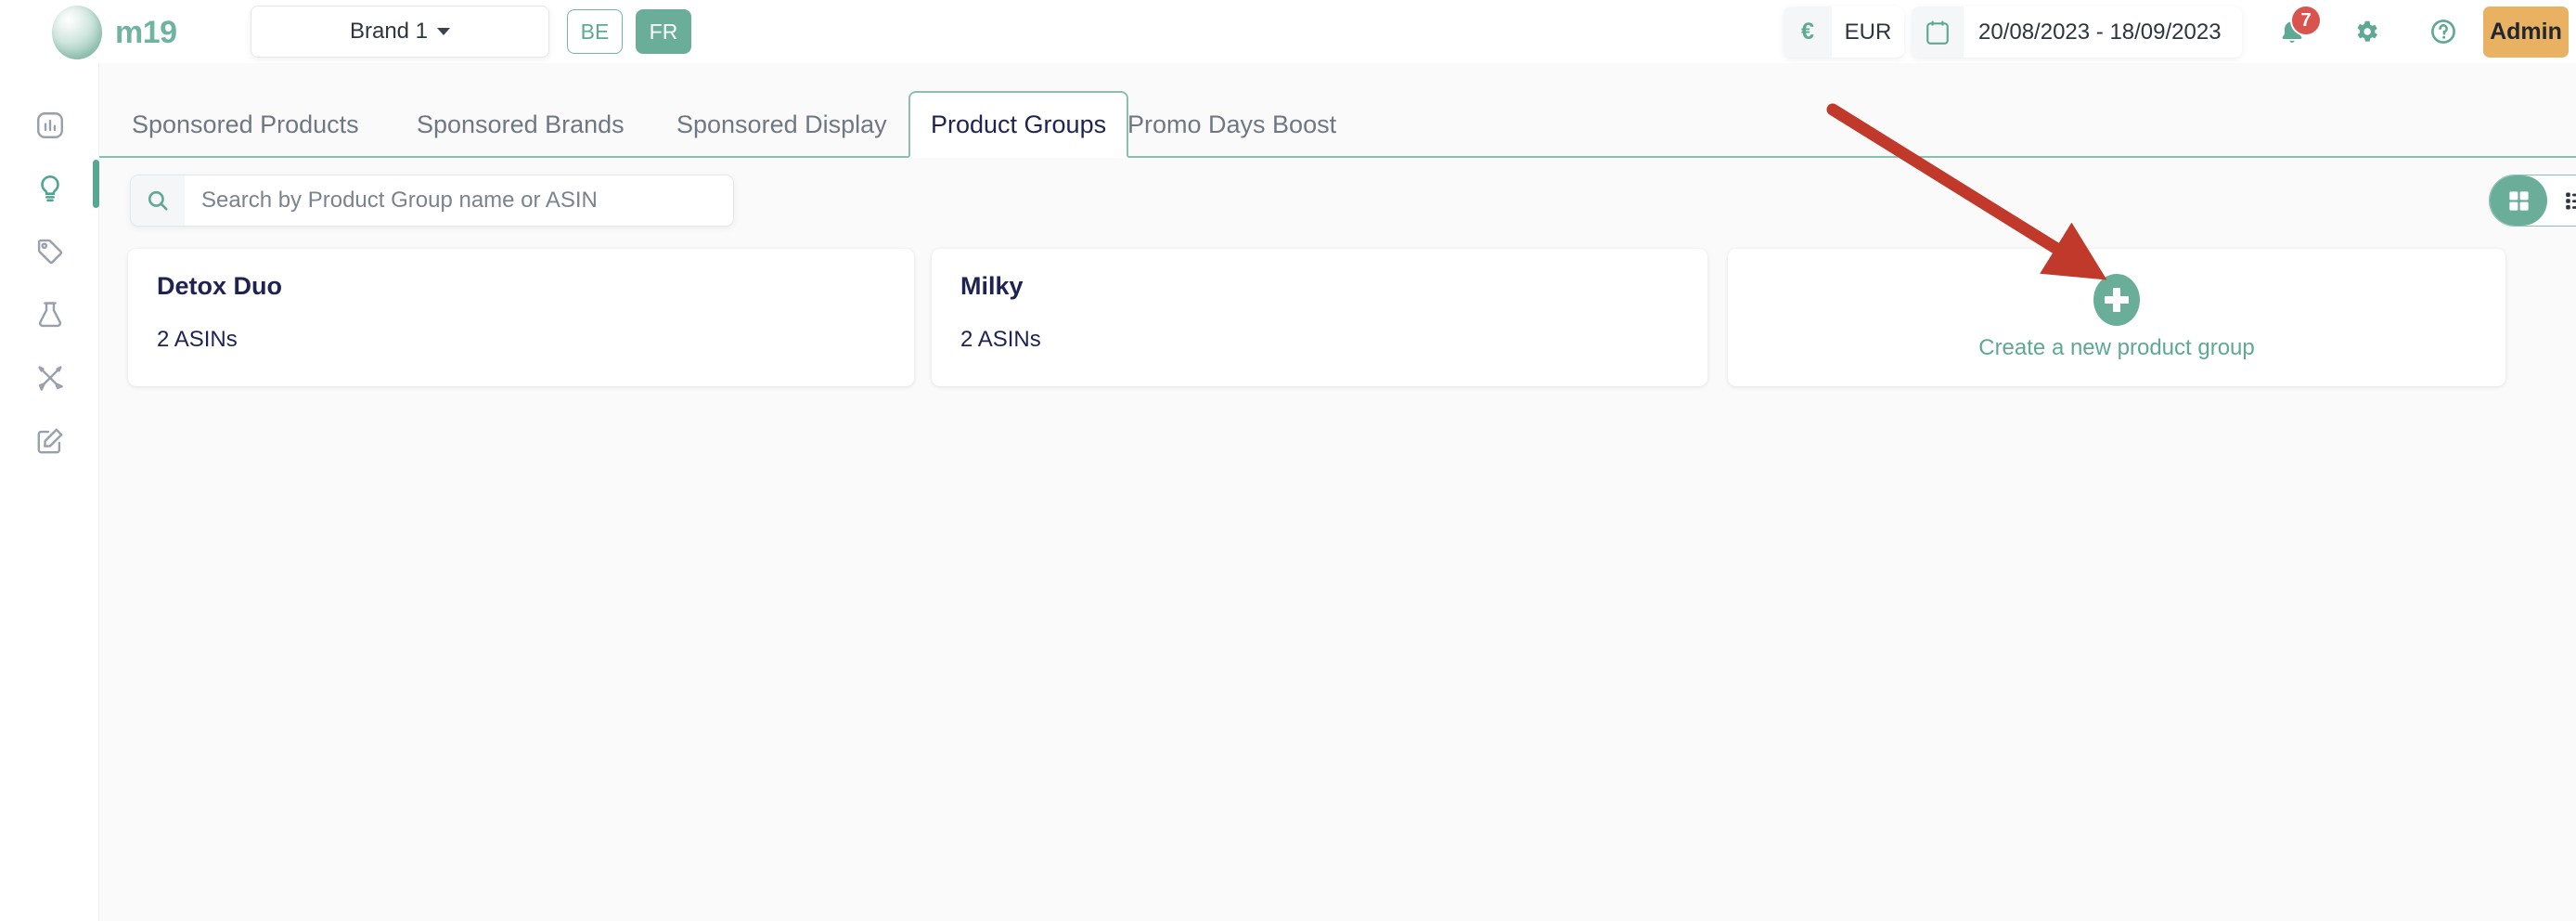 The height and width of the screenshot is (921, 2576). Describe the element at coordinates (49, 314) in the screenshot. I see `sidebar-item-experiments` at that location.